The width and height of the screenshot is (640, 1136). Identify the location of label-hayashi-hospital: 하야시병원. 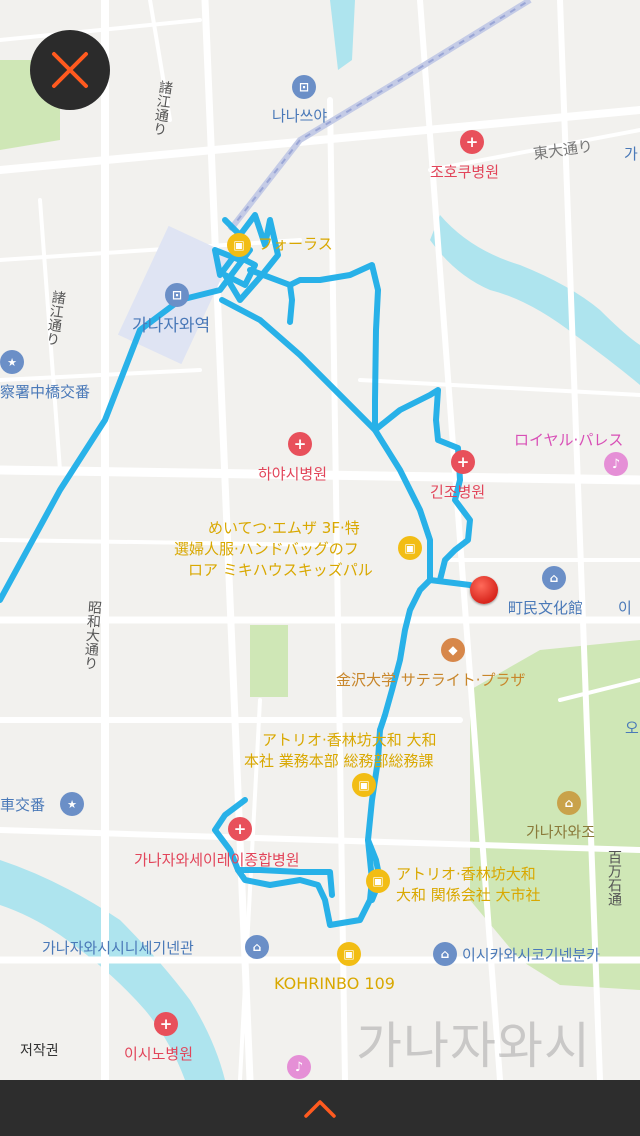
(293, 474).